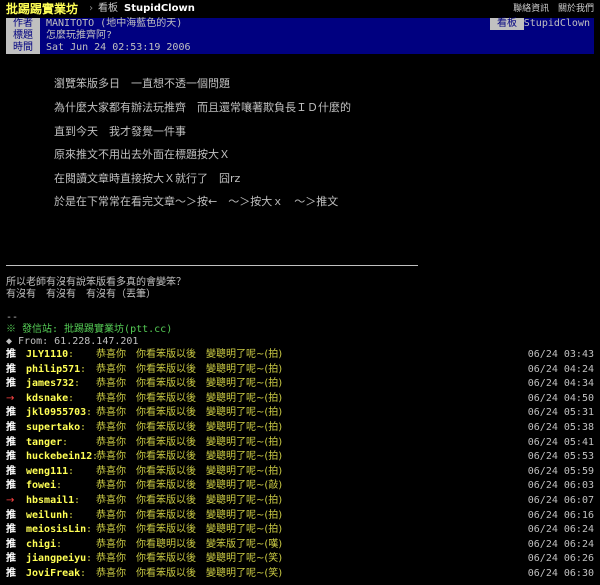  I want to click on push-row: 推 weilunh: 恭喜你 你看笨版以後 變聰明了呢~(拍) 06/24 06:16, so click(300, 516).